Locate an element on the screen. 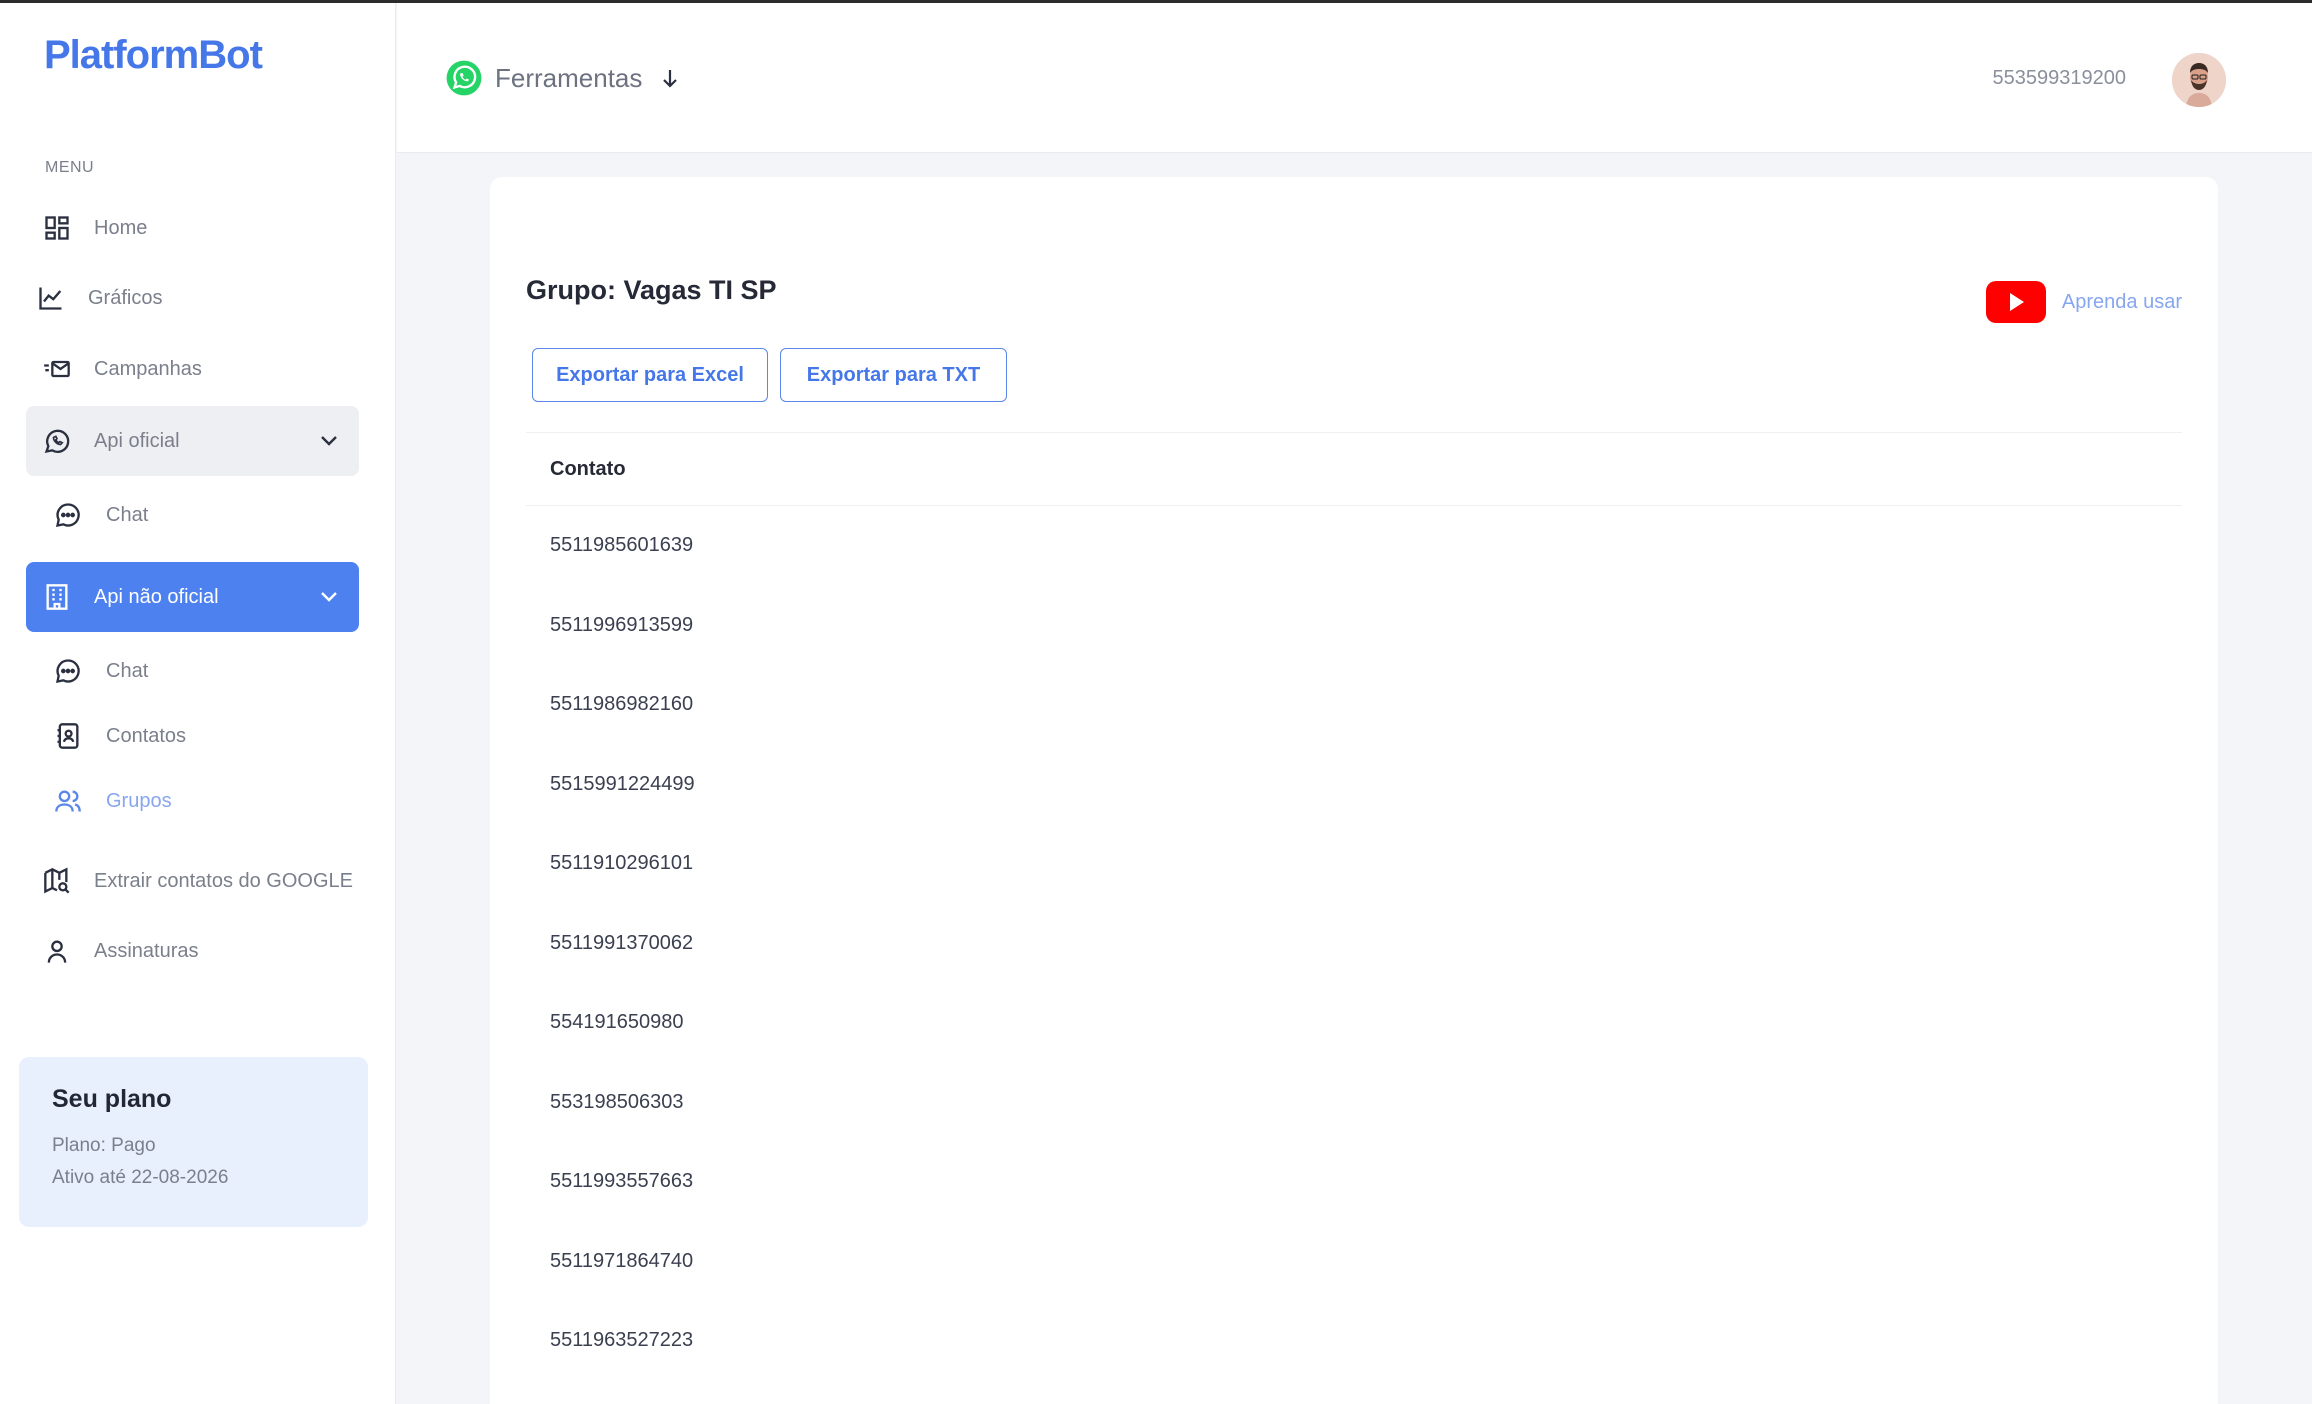  menu-label: MENU is located at coordinates (70, 167).